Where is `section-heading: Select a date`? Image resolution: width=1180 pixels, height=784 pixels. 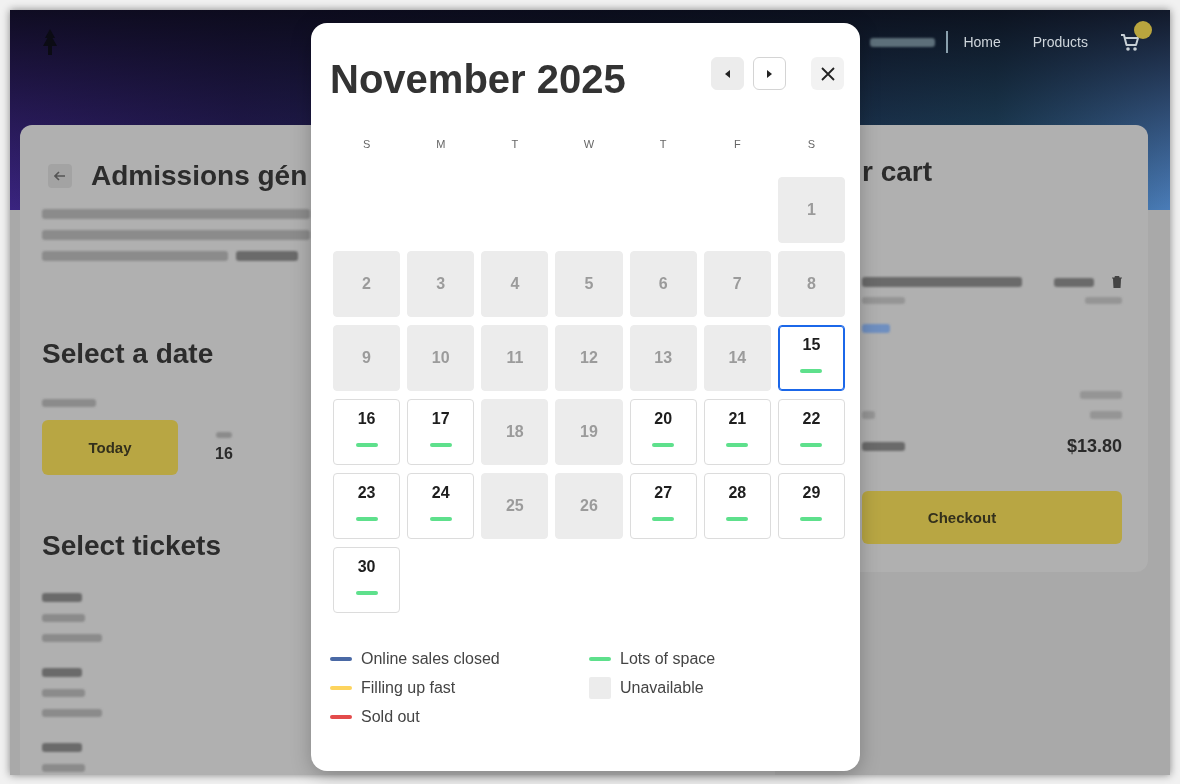 section-heading: Select a date is located at coordinates (128, 354).